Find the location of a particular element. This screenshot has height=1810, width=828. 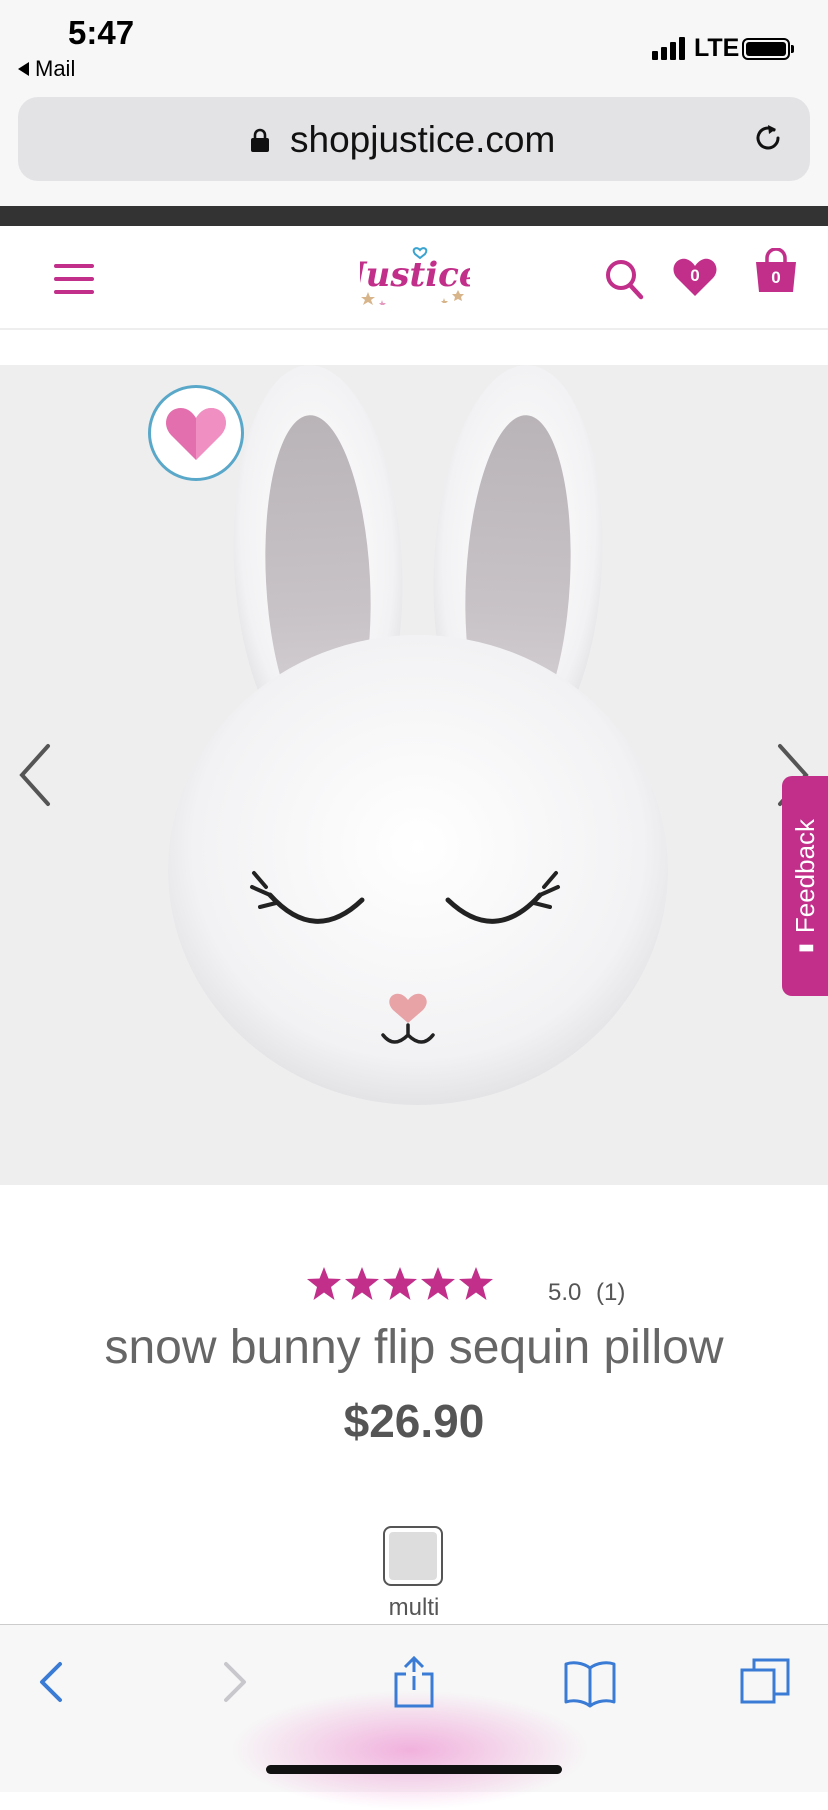

cart-count: 0 is located at coordinates (776, 277).